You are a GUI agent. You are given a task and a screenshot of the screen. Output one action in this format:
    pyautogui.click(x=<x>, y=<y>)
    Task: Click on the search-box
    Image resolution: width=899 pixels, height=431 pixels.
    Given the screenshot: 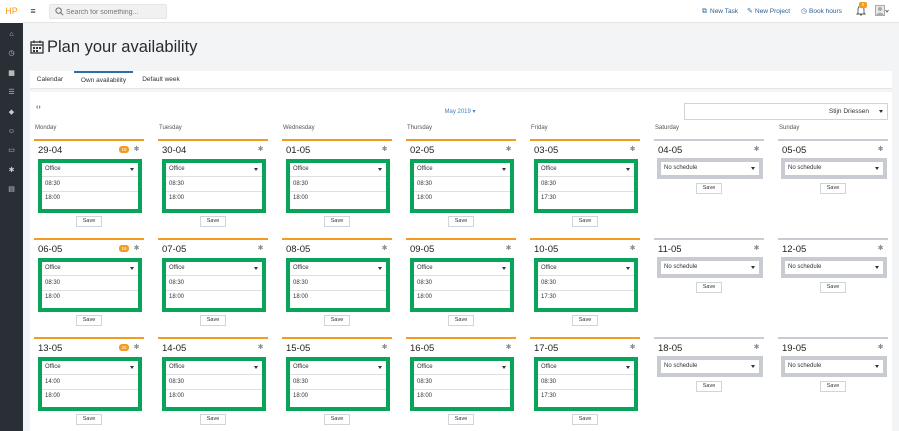 What is the action you would take?
    pyautogui.click(x=108, y=11)
    